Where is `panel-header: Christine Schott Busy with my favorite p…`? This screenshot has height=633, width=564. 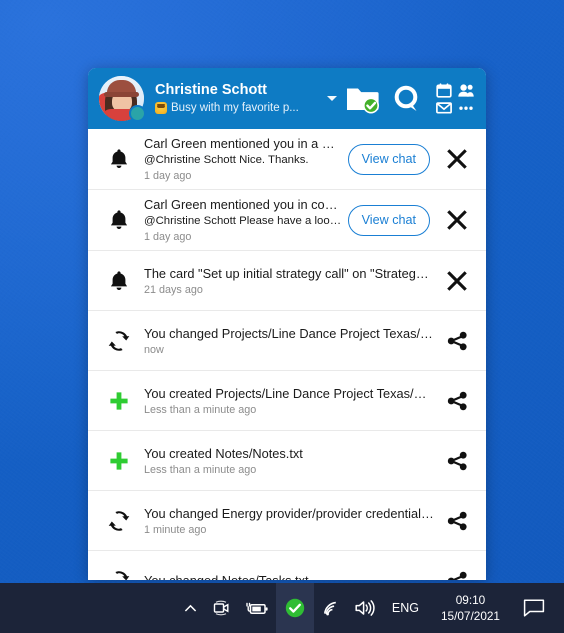
panel-header: Christine Schott Busy with my favorite p… is located at coordinates (287, 98).